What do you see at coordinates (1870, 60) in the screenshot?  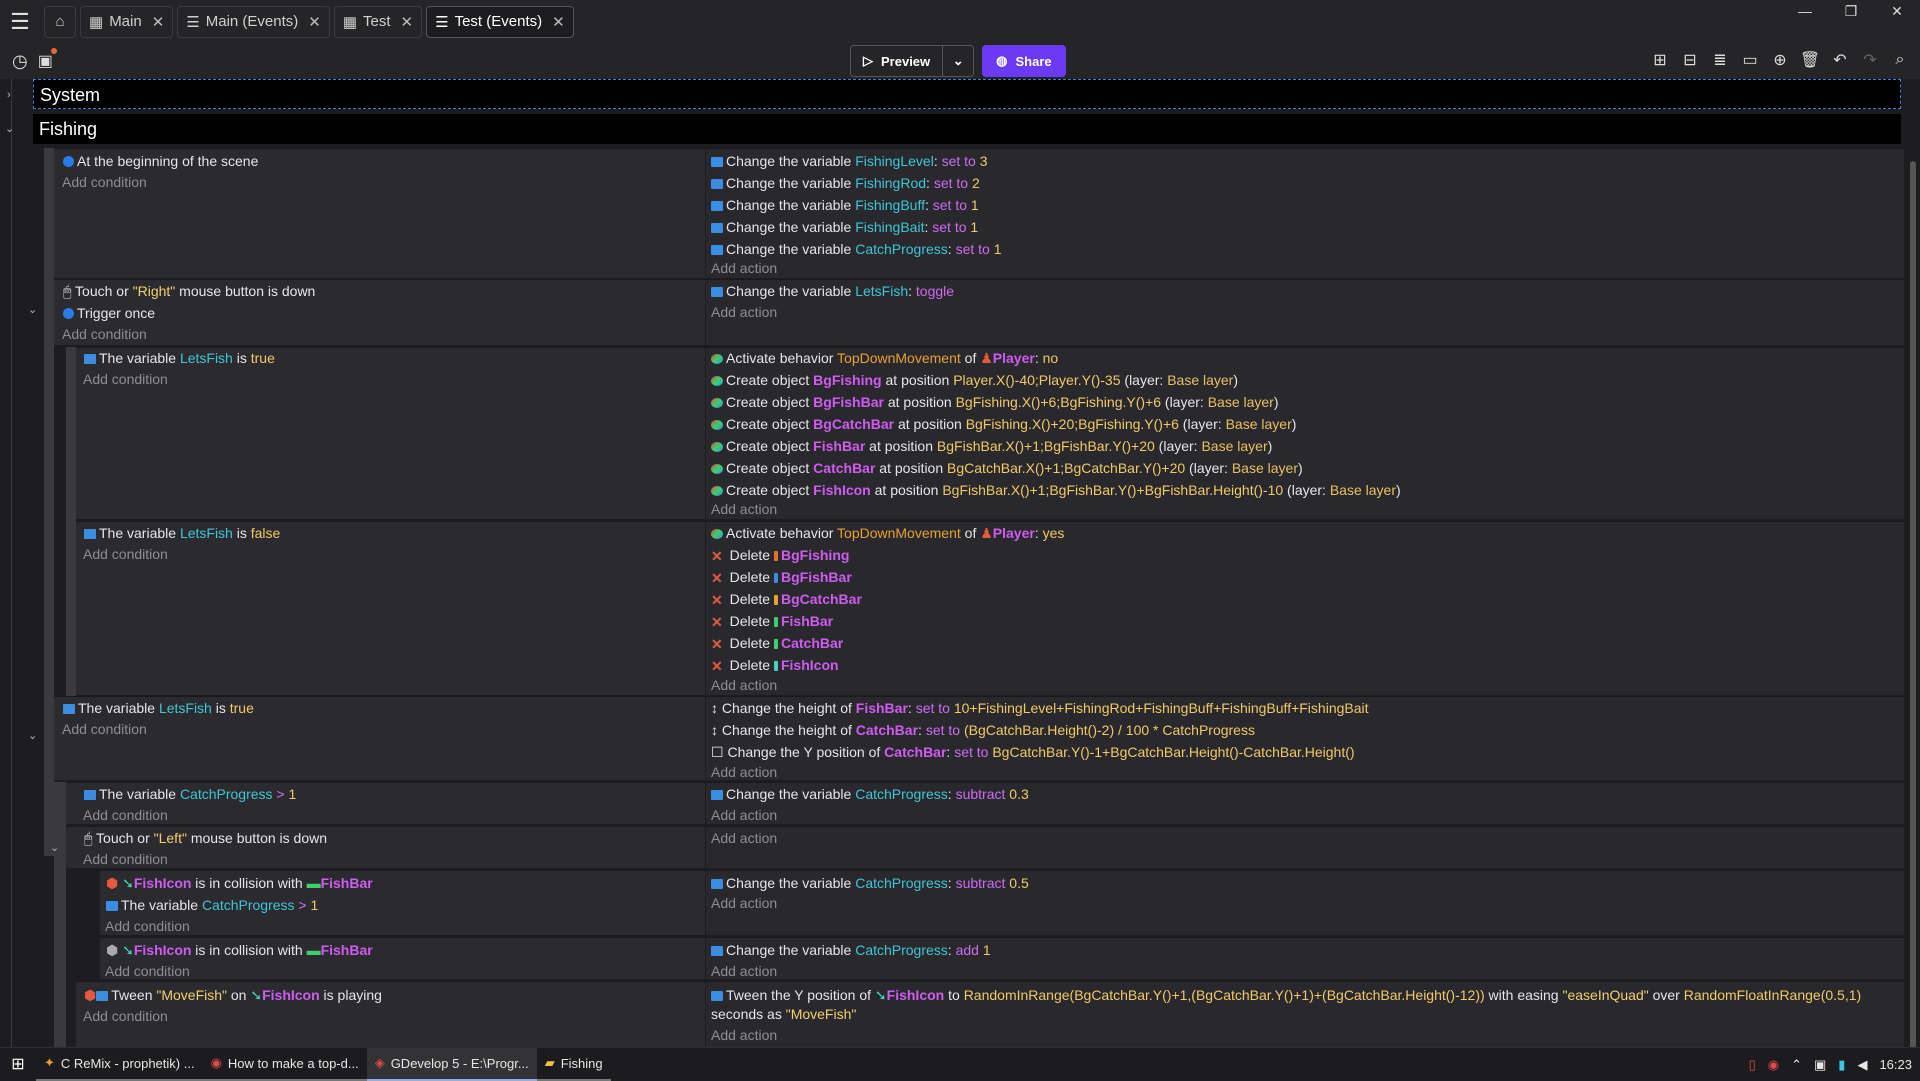 I see `redo-icon: ↷` at bounding box center [1870, 60].